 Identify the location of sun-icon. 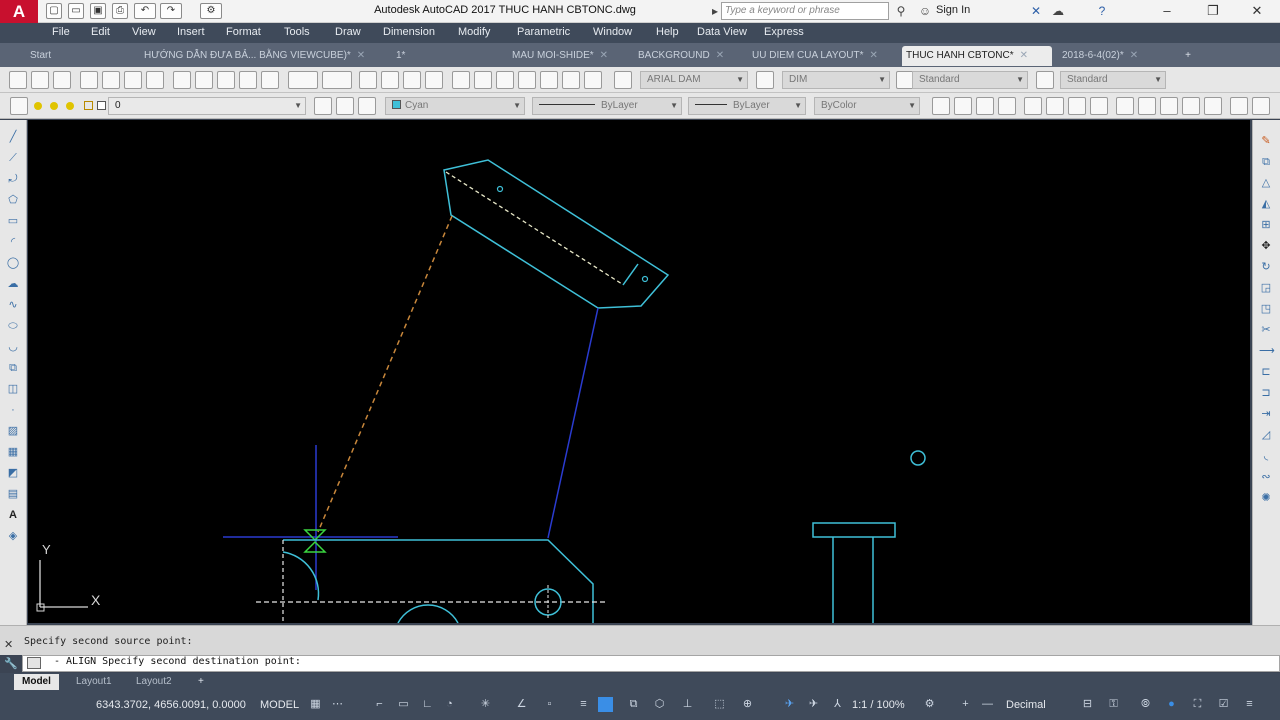
(54, 106).